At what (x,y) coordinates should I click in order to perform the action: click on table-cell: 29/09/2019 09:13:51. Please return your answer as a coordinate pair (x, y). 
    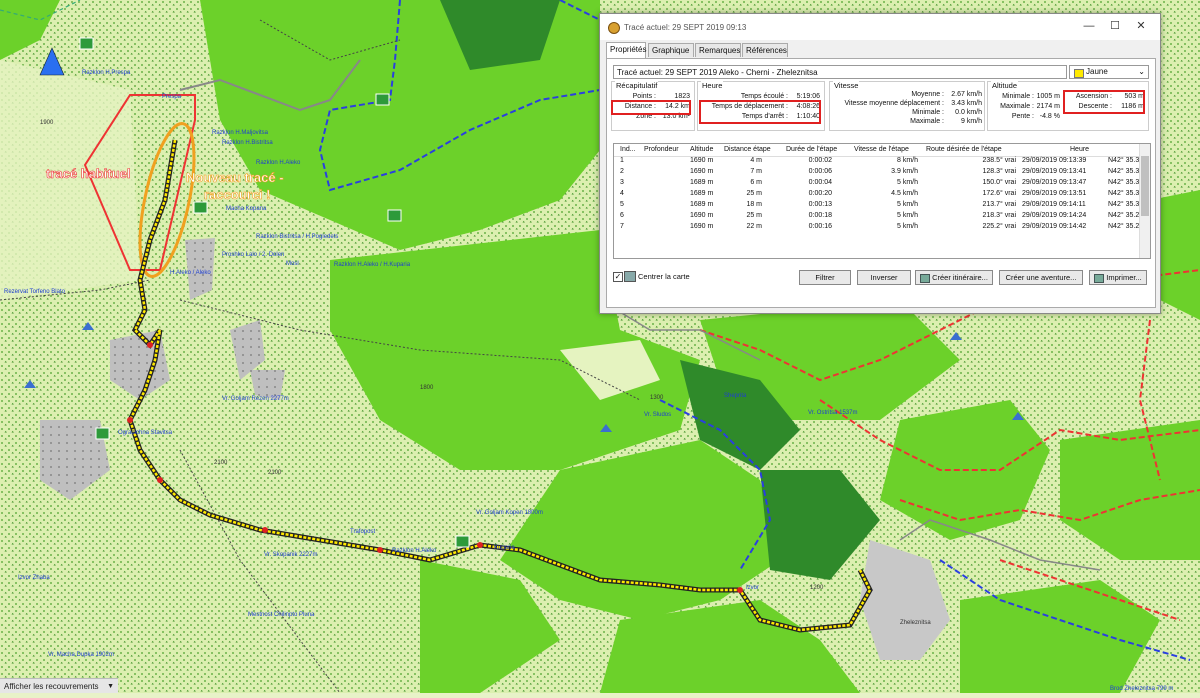
    Looking at the image, I should click on (1054, 193).